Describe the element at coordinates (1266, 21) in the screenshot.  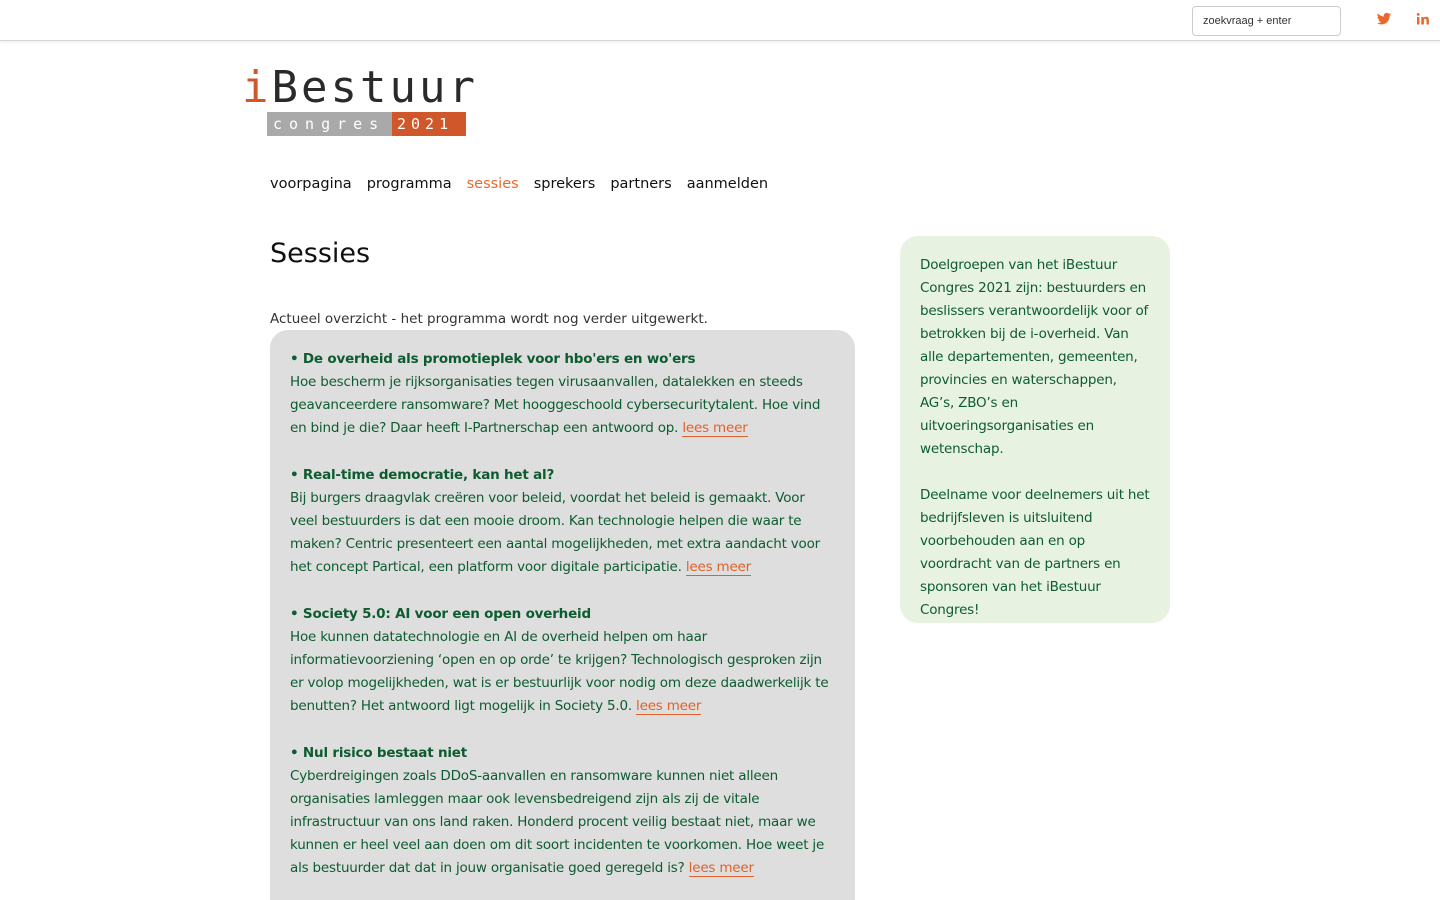
I see `search-input` at that location.